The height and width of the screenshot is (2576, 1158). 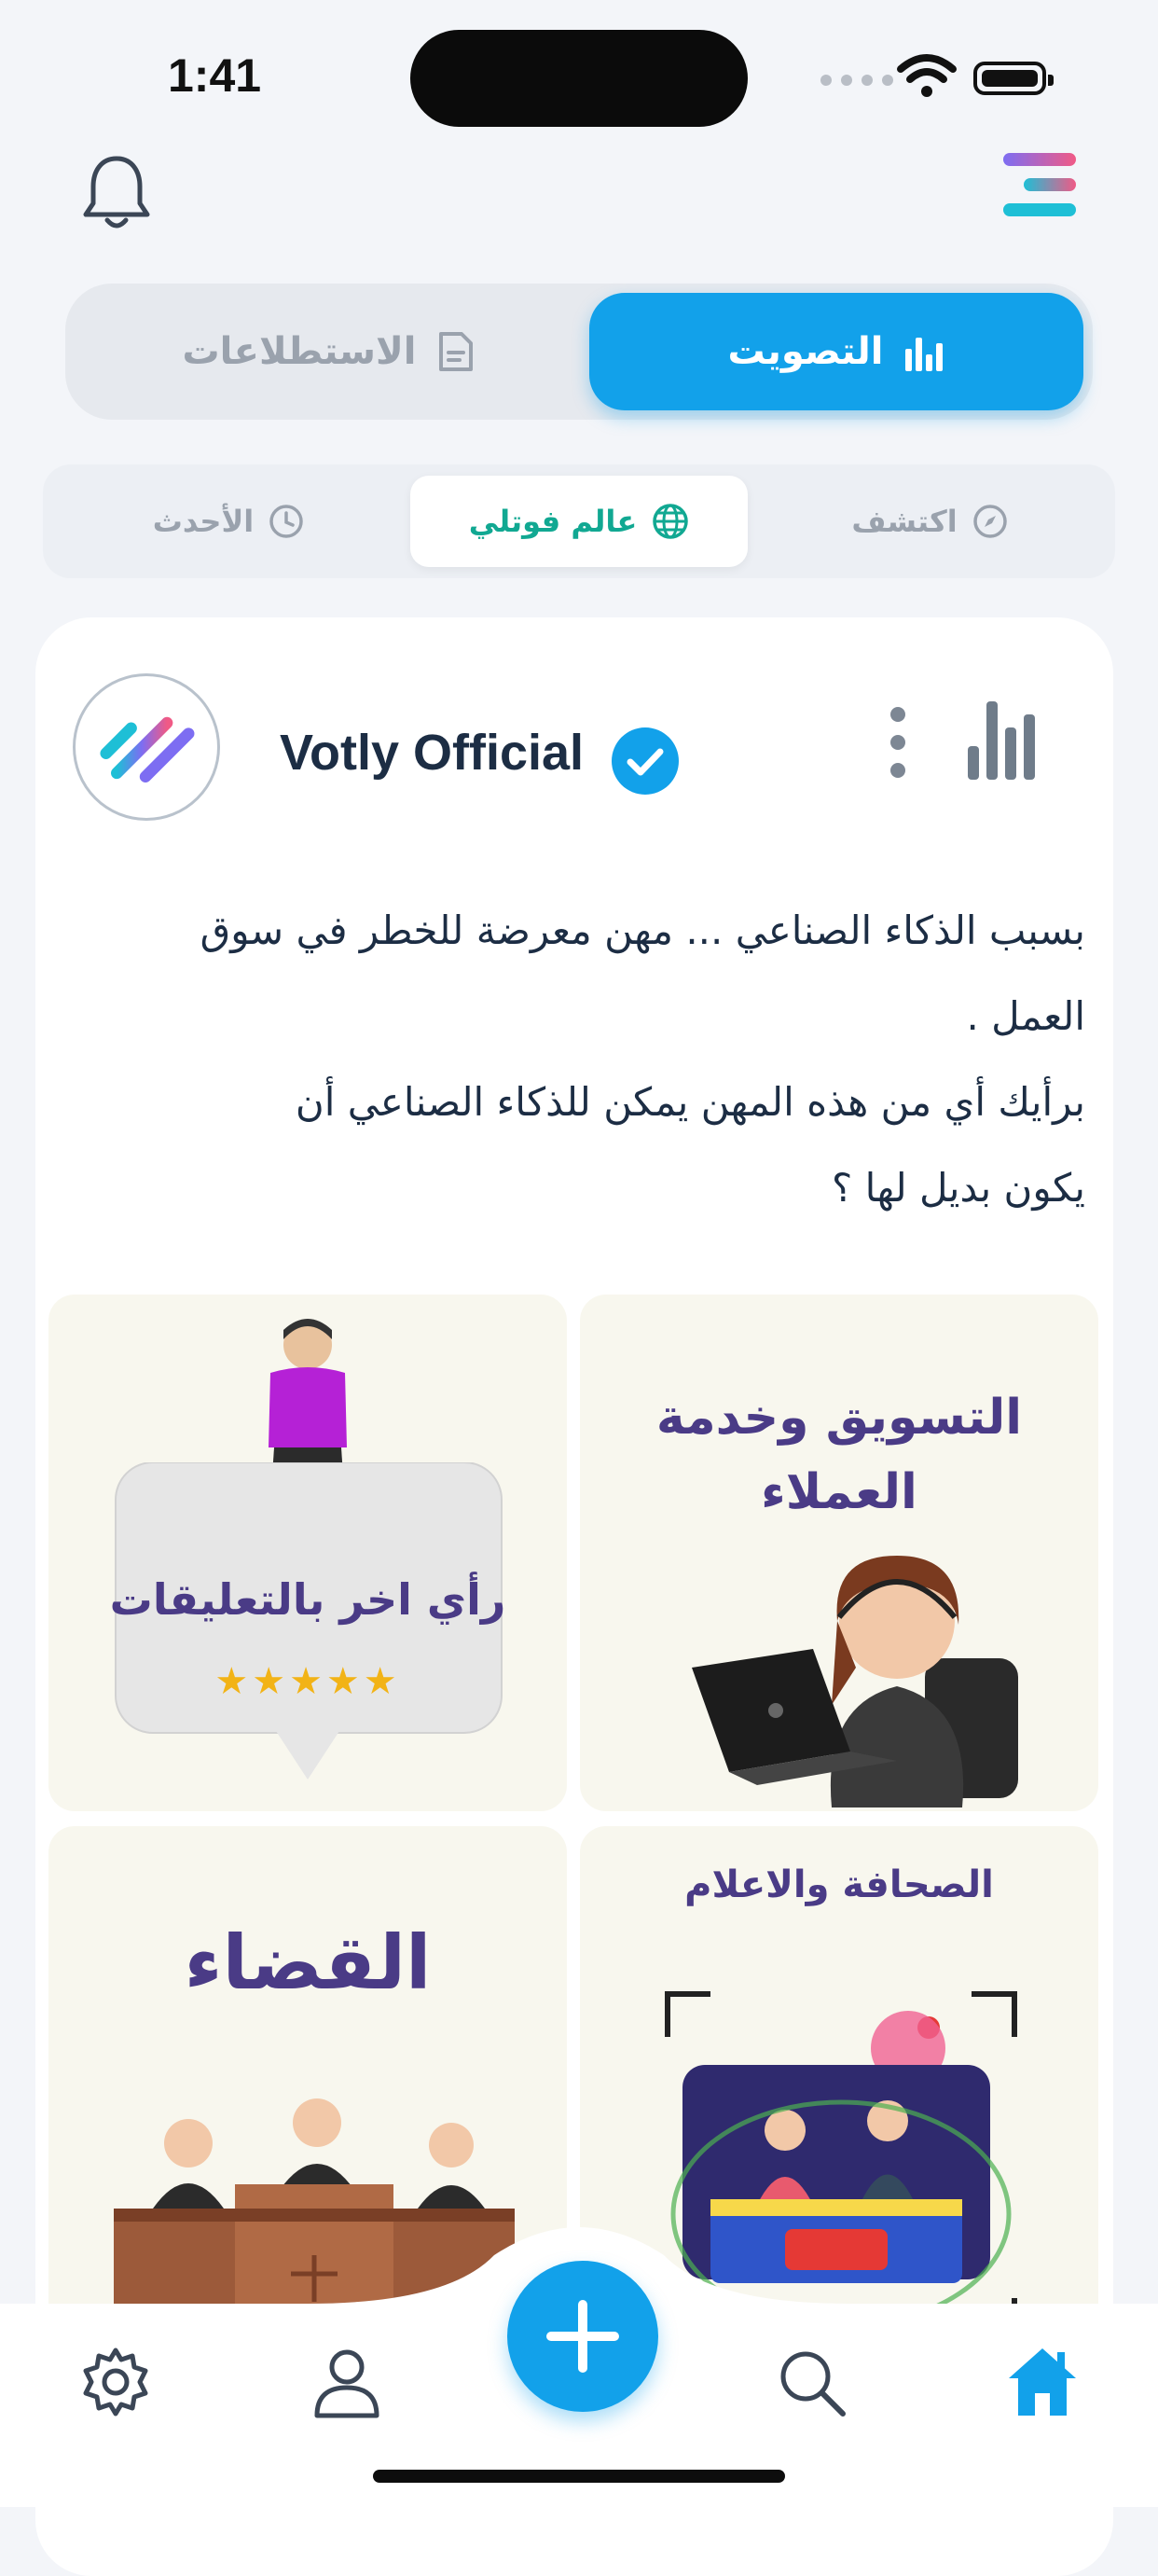 What do you see at coordinates (855, 1681) in the screenshot?
I see `customer-service-illustration` at bounding box center [855, 1681].